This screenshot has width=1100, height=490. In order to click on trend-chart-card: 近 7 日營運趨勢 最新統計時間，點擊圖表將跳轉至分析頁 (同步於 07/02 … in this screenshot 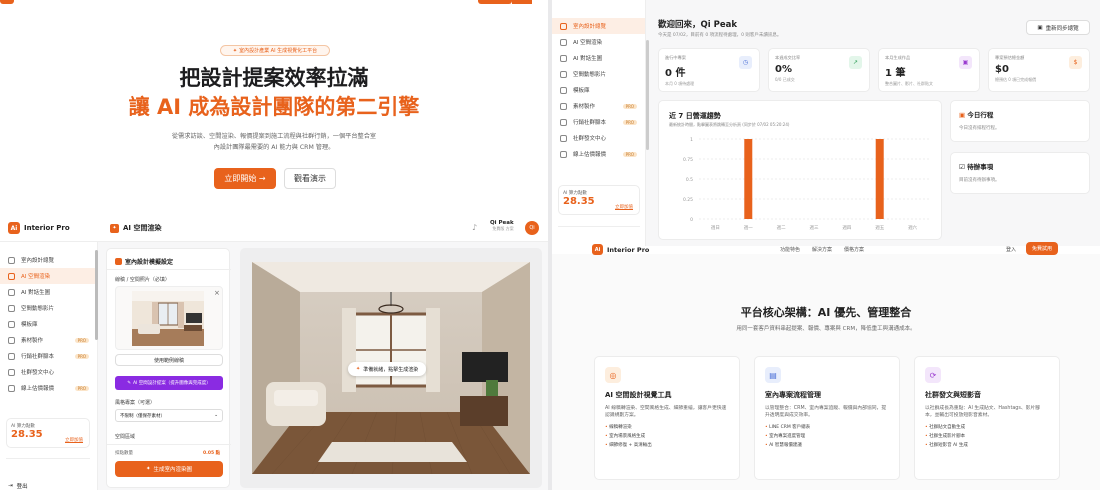, I will do `click(800, 170)`.